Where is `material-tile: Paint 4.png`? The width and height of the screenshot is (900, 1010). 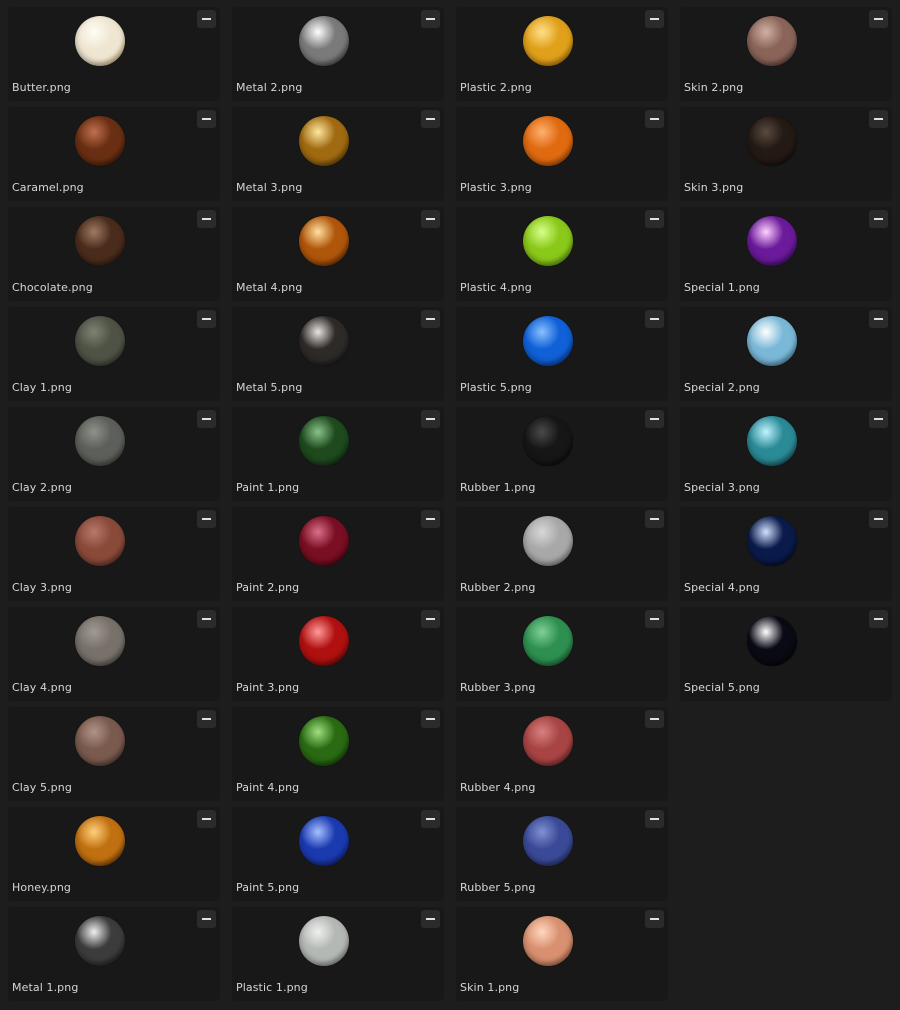
material-tile: Paint 4.png is located at coordinates (338, 754).